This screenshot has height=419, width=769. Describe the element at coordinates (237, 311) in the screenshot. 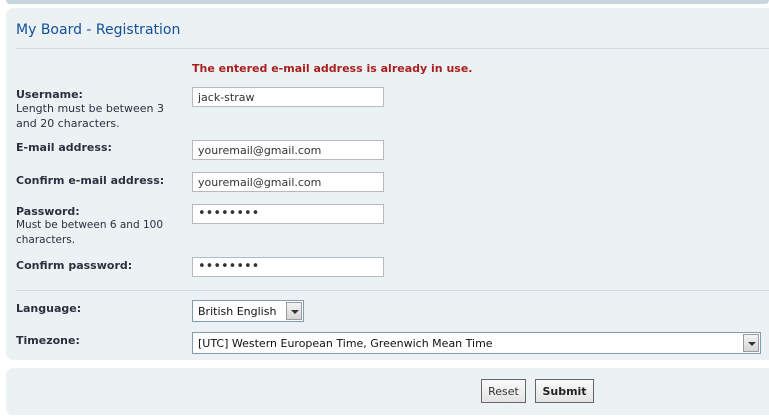

I see `language-selected: British English` at that location.